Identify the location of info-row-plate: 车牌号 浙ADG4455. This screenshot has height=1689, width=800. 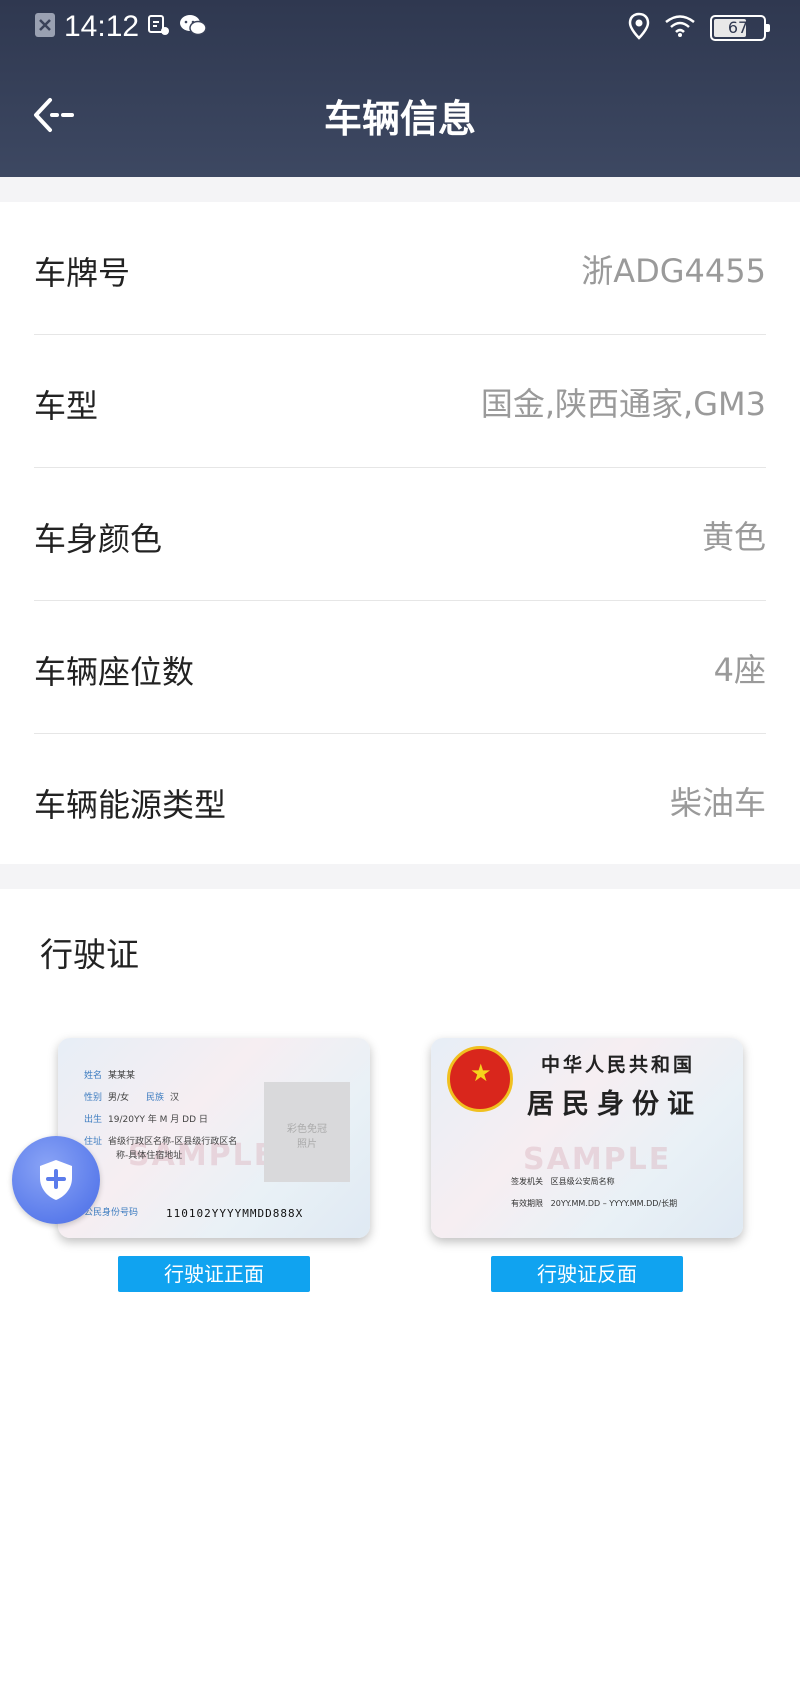
(400, 268).